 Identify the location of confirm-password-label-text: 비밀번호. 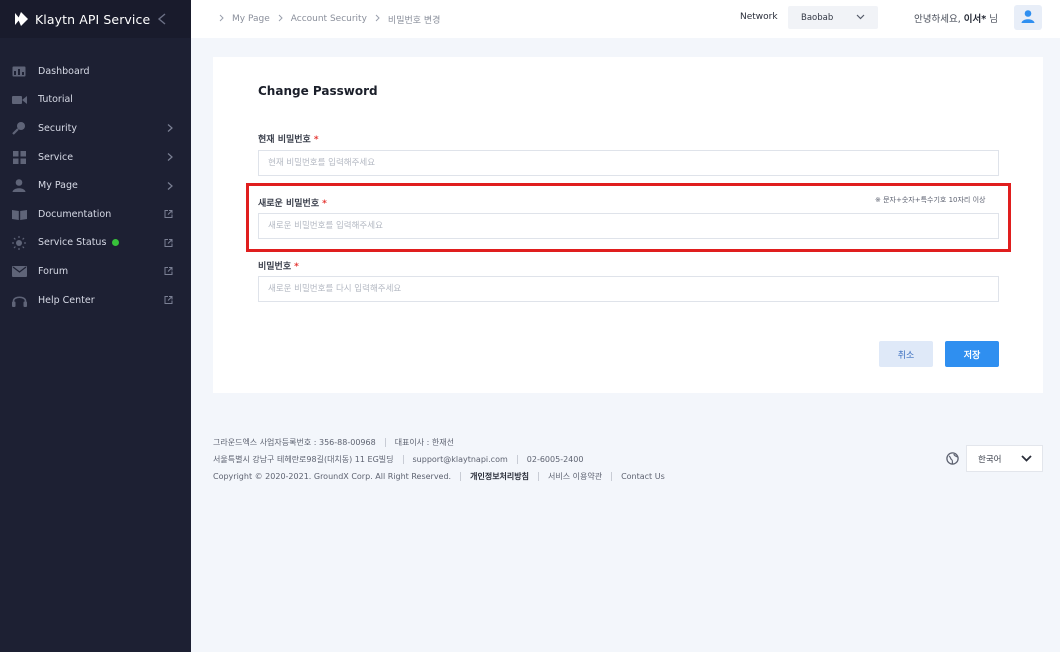
(275, 267).